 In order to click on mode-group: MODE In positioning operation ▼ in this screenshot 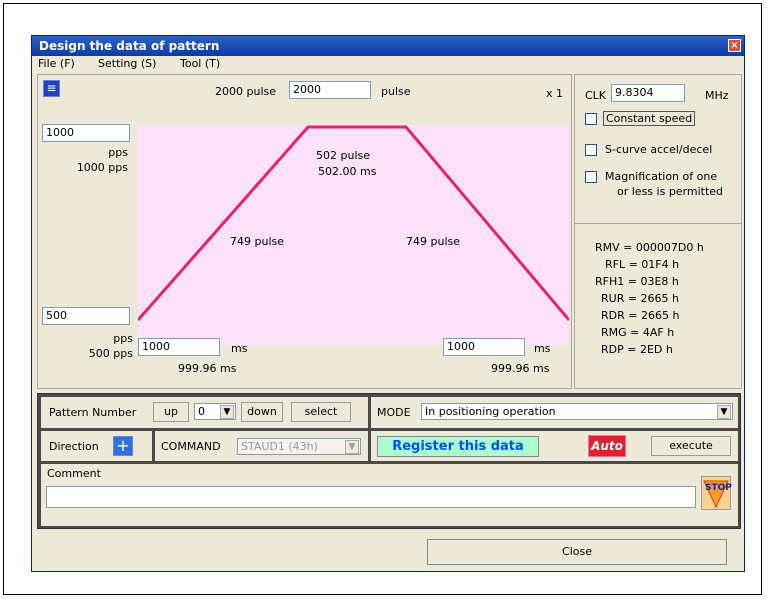, I will do `click(554, 412)`.